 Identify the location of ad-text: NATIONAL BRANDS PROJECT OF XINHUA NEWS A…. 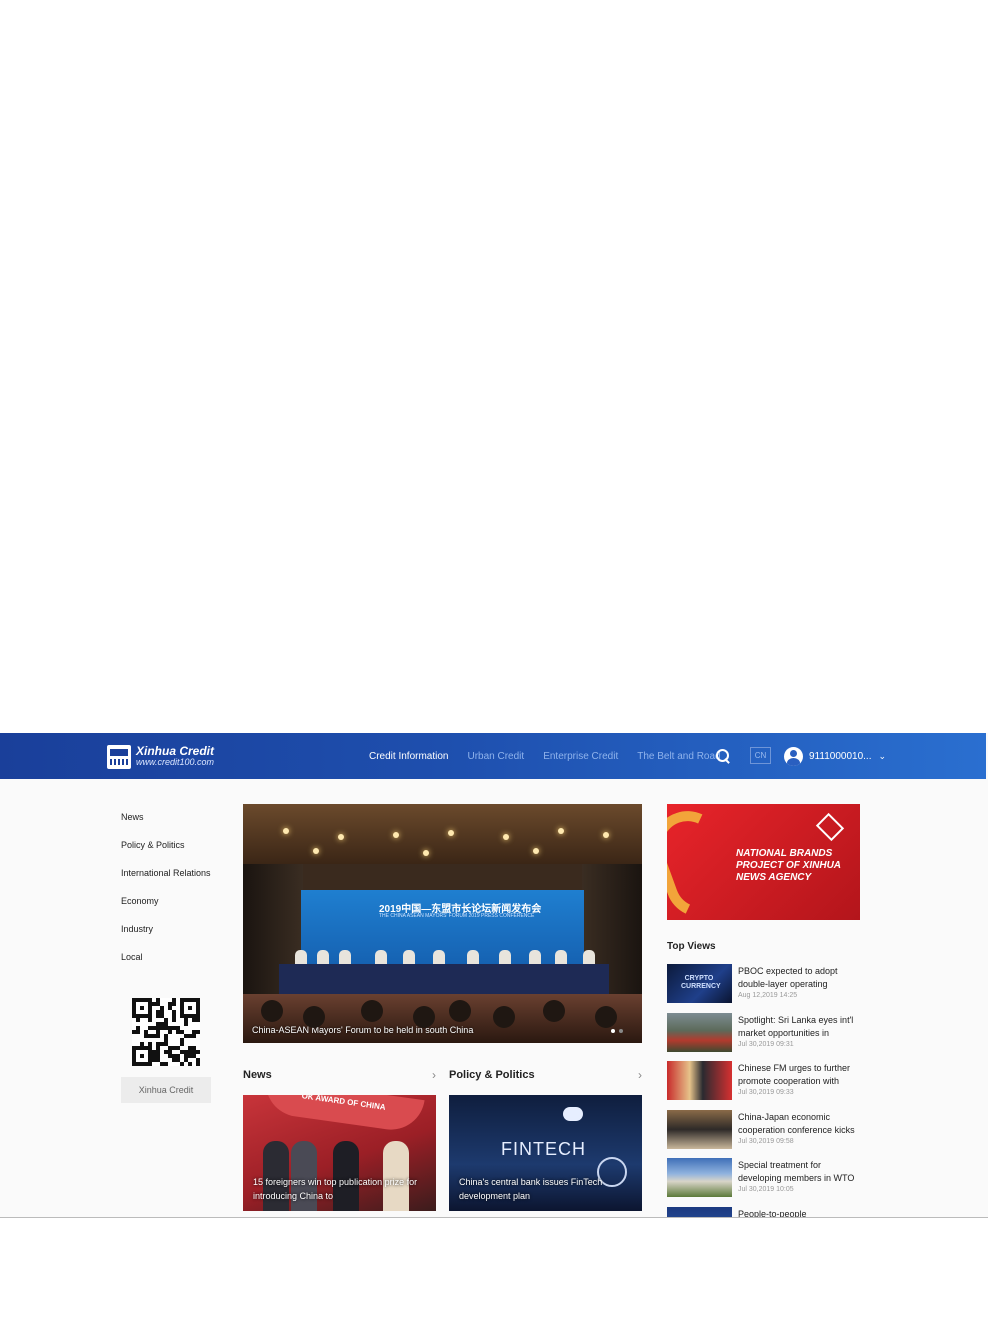
(788, 865).